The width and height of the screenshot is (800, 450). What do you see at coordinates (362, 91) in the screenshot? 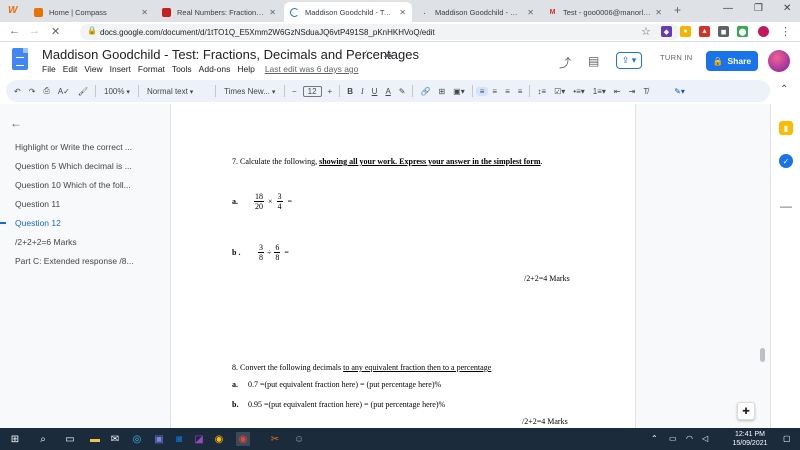
I see `italic-button: I` at bounding box center [362, 91].